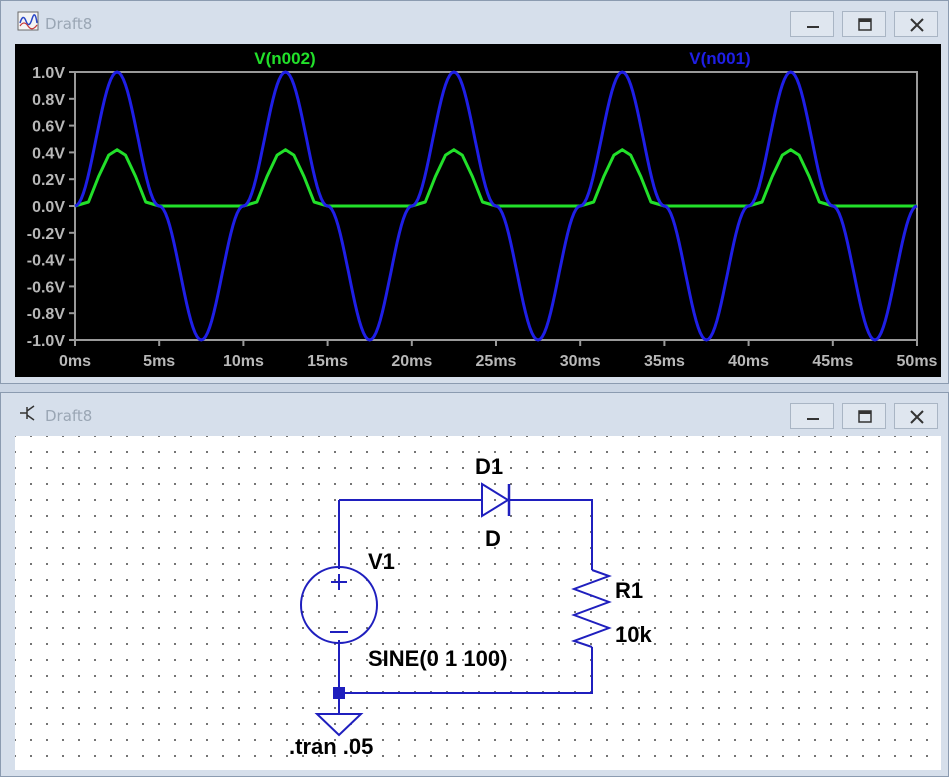 The height and width of the screenshot is (777, 949). What do you see at coordinates (494, 500) in the screenshot?
I see `diode-d1` at bounding box center [494, 500].